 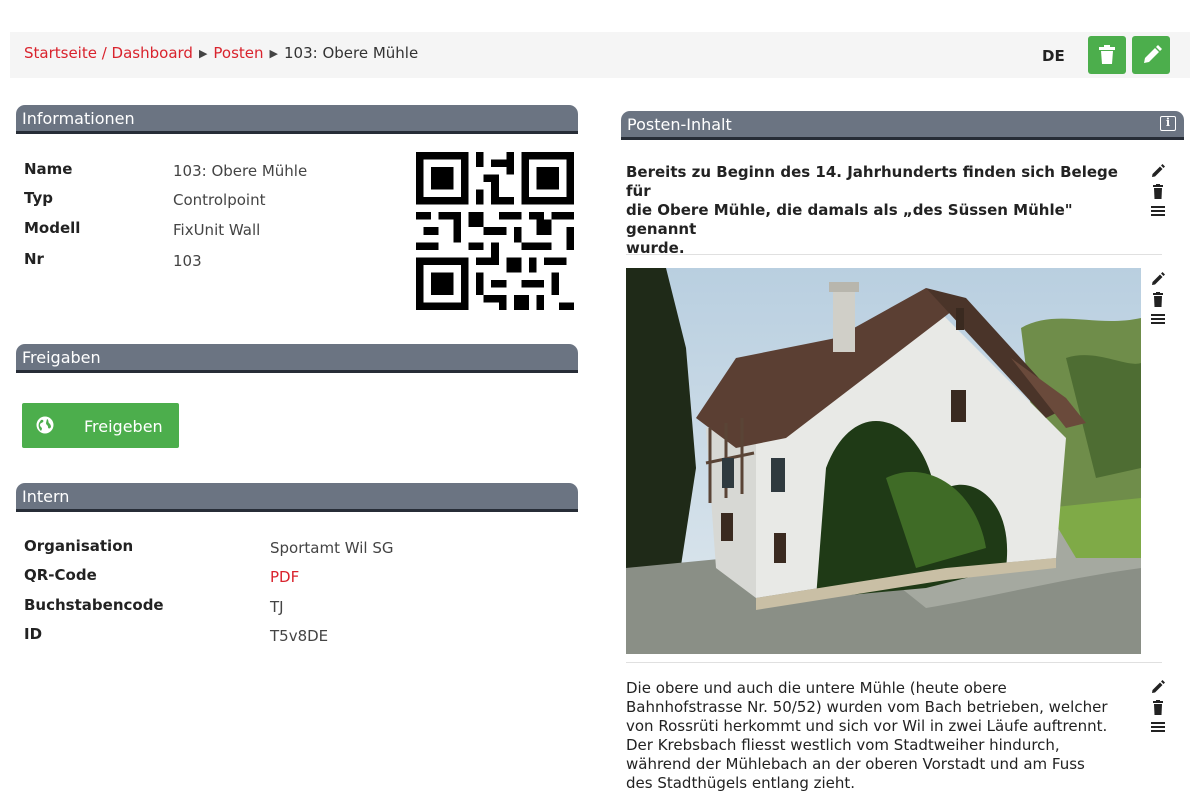 What do you see at coordinates (61, 357) in the screenshot?
I see `freigaben-title: Freigaben` at bounding box center [61, 357].